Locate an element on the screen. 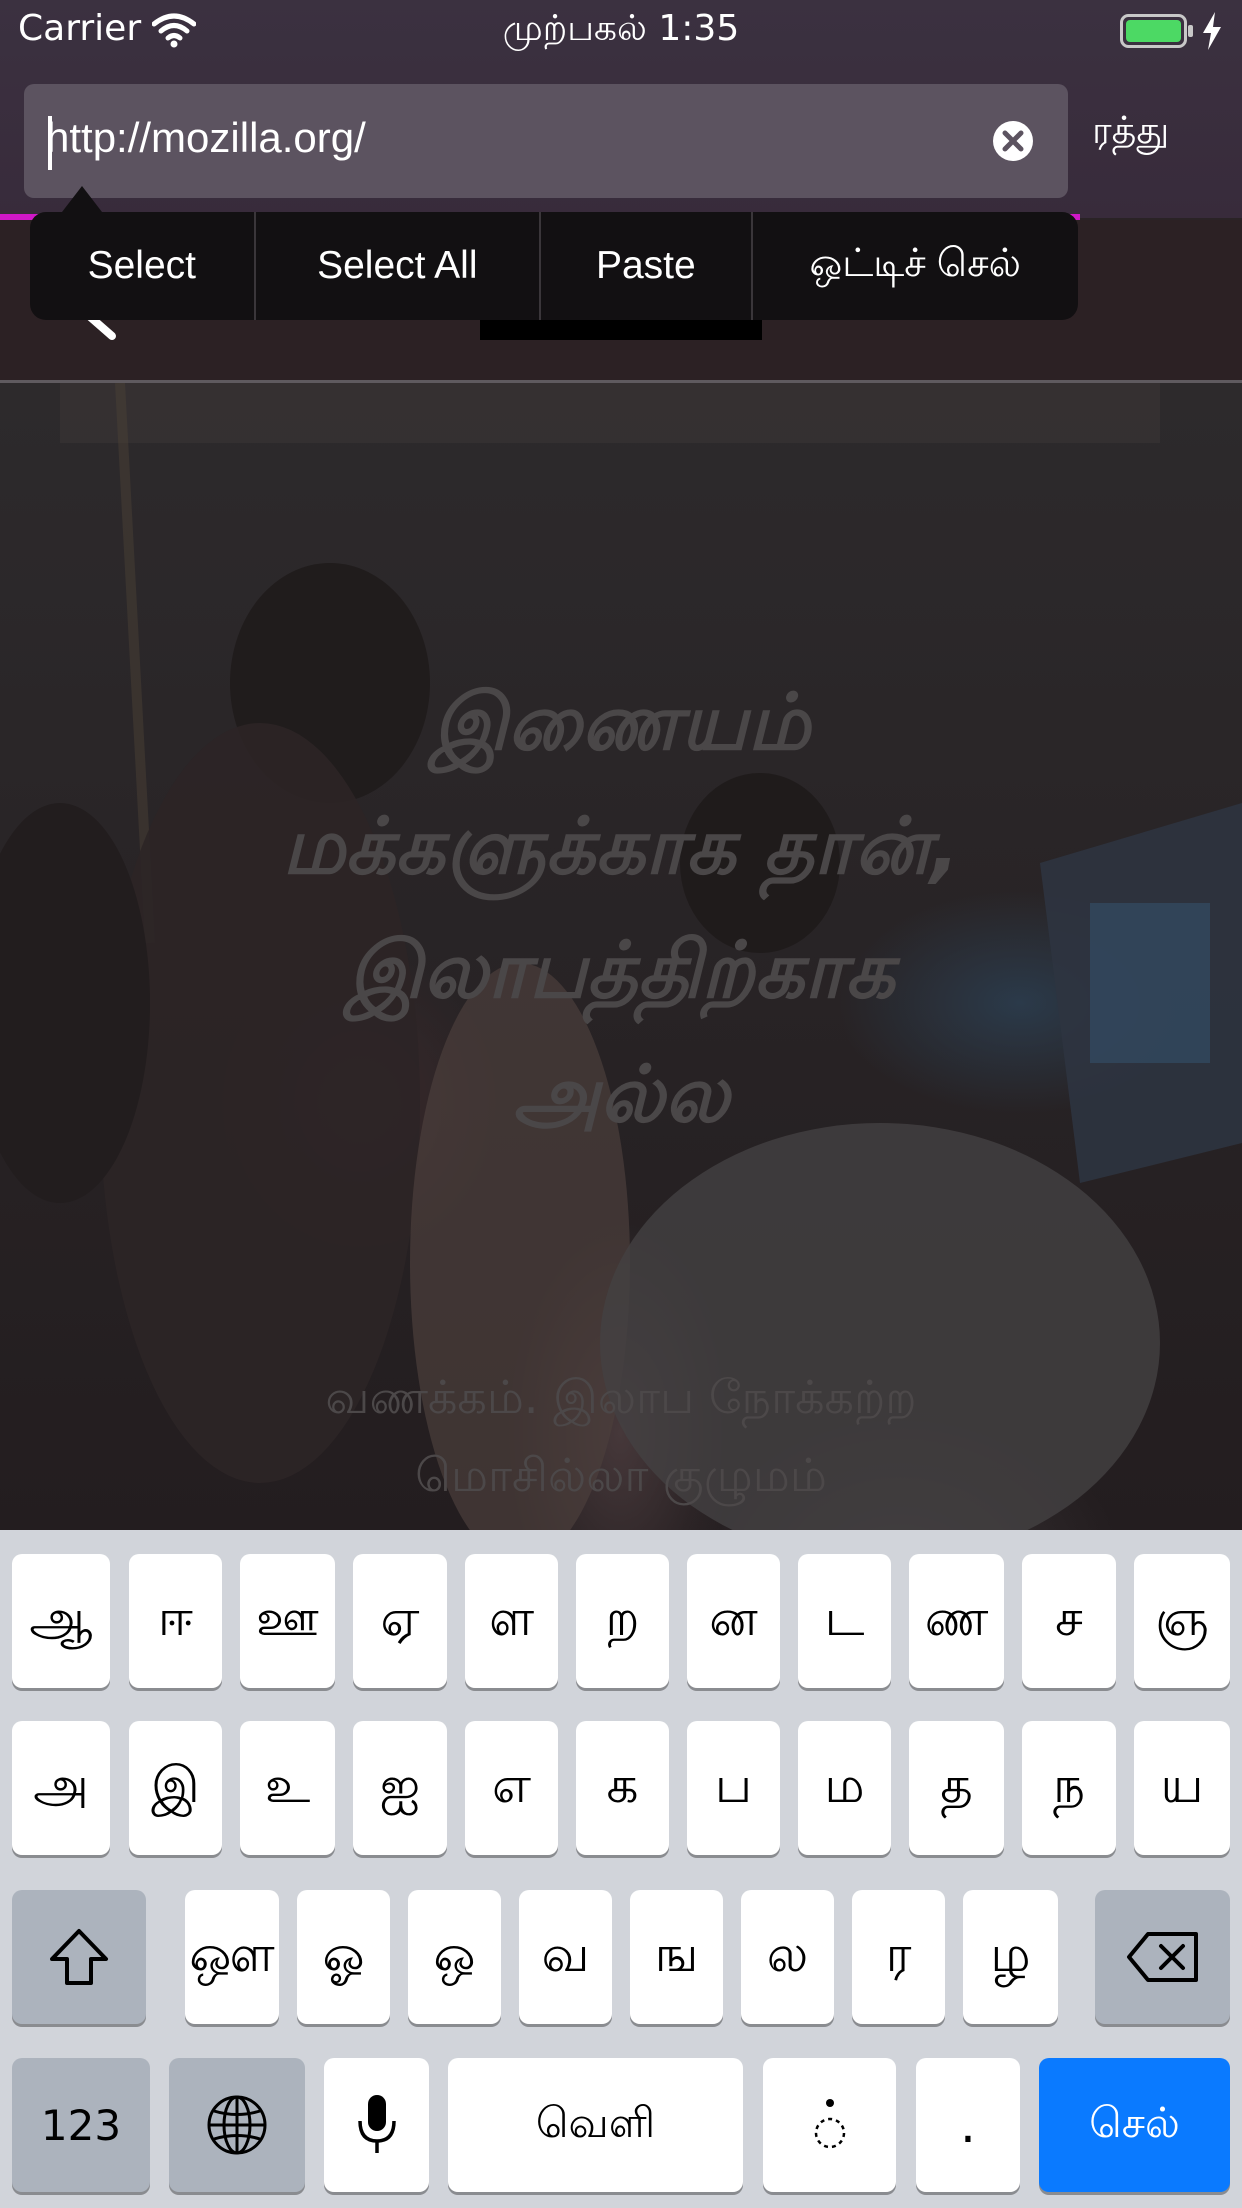  key: ட is located at coordinates (844, 1621).